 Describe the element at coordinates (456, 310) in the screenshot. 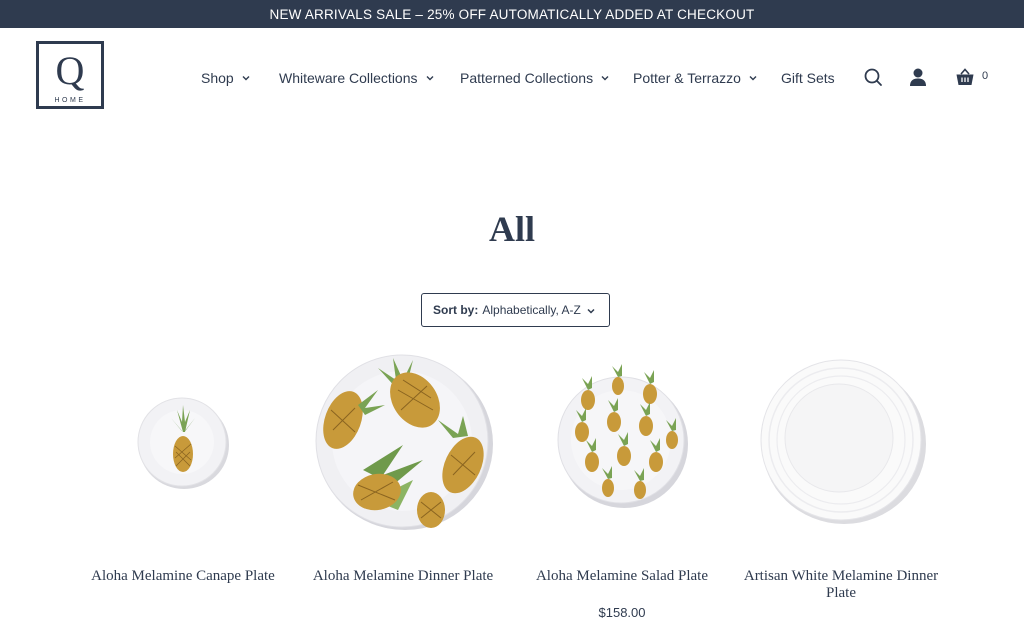

I see `sort-label: Sort by:` at that location.